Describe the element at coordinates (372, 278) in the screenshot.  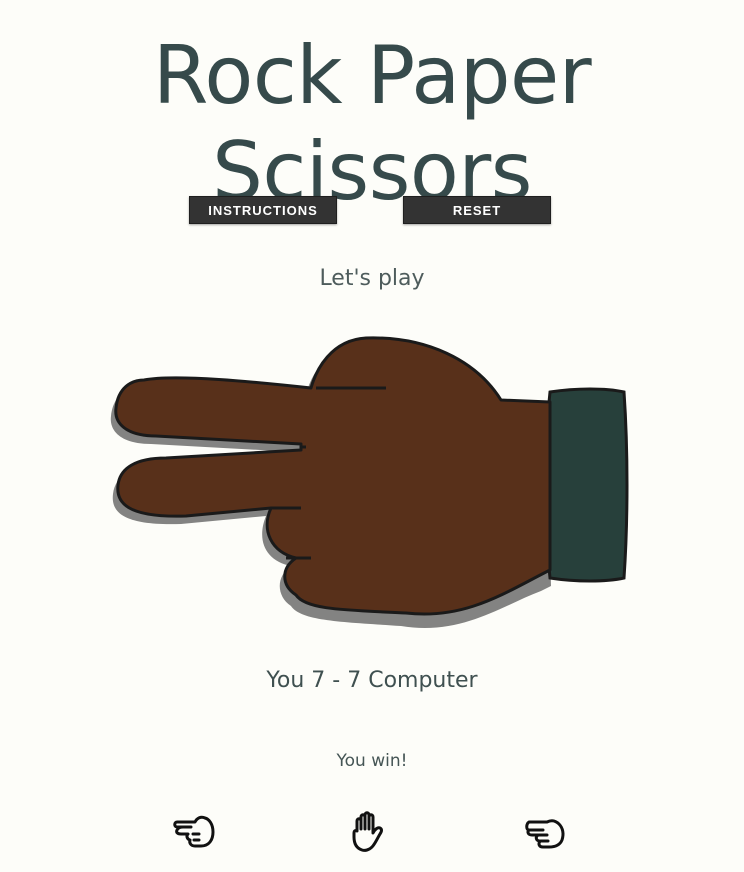
I see `game-status: Let's play` at that location.